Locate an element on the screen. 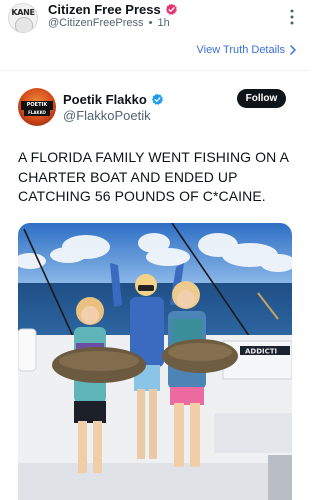 The height and width of the screenshot is (500, 320). avatar-label: KANE is located at coordinates (23, 12).